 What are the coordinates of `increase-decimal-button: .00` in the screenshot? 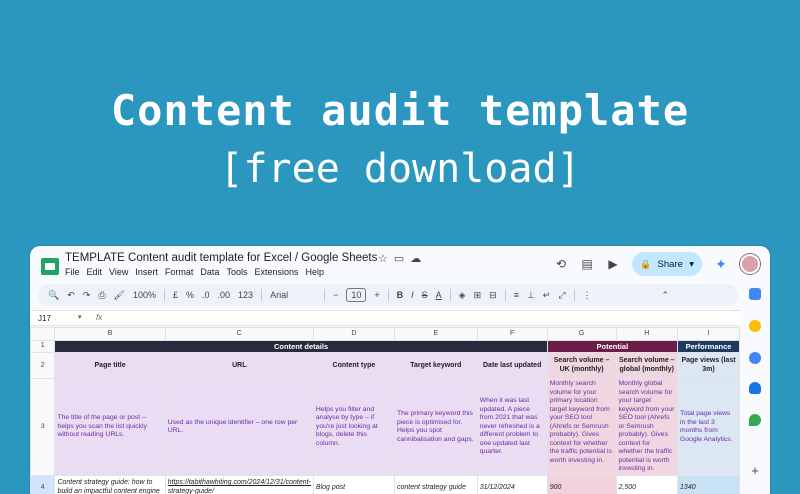 It's located at (224, 295).